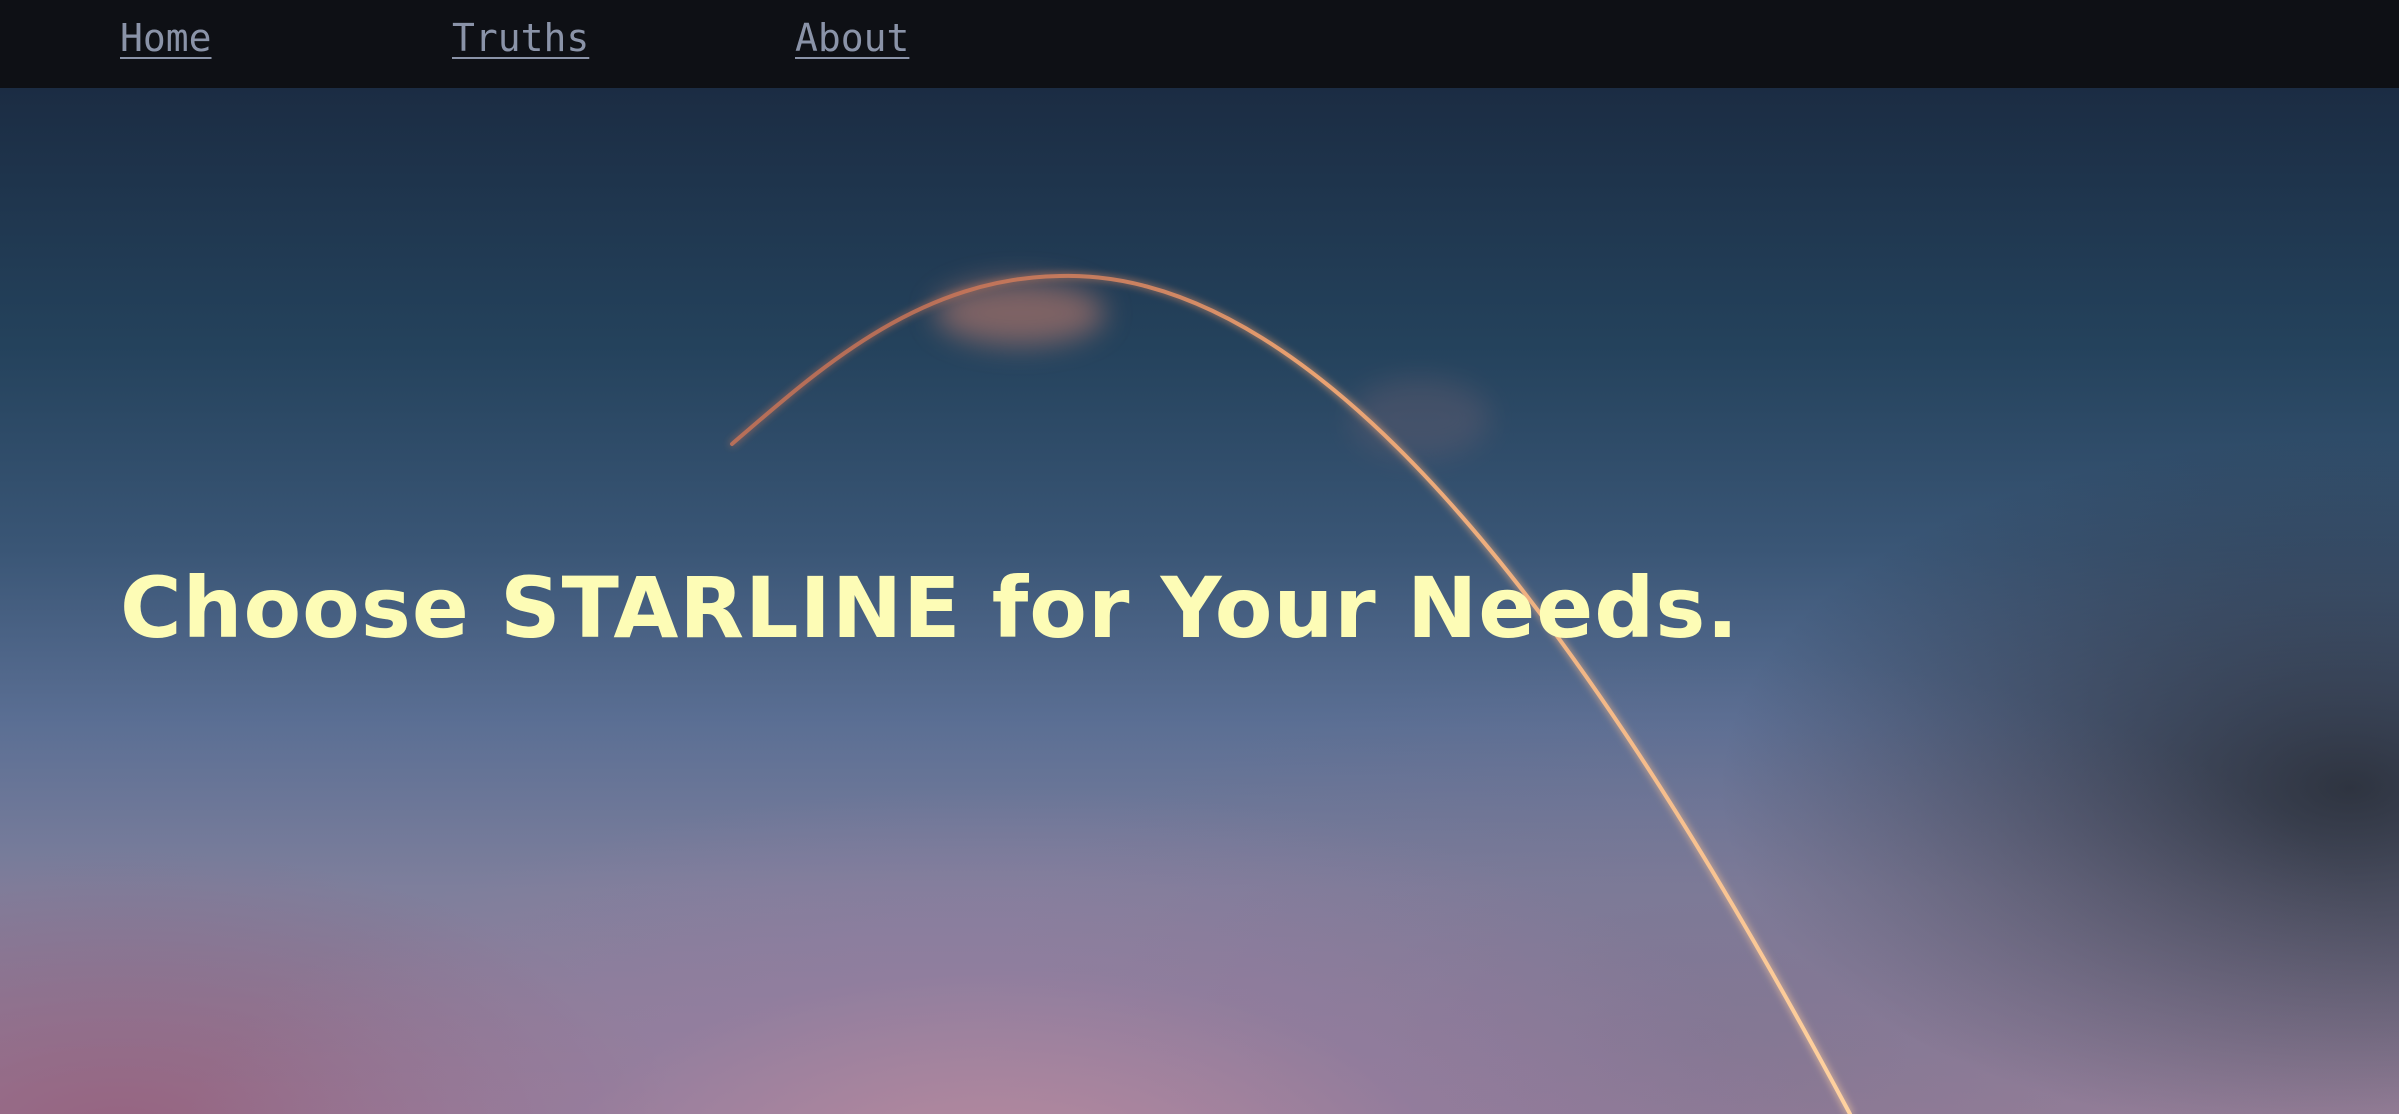 This screenshot has width=2399, height=1114. Describe the element at coordinates (852, 38) in the screenshot. I see `nav-link-about: About` at that location.